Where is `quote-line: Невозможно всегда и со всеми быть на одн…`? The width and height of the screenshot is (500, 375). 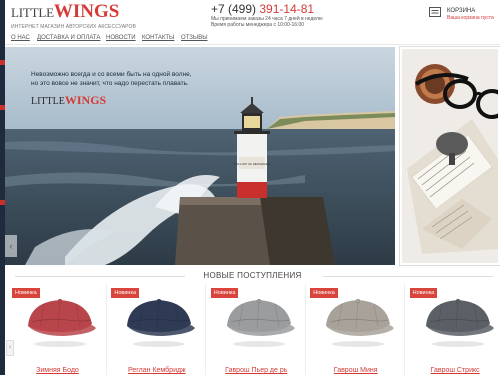
quote-line: Невозможно всегда и со всеми быть на одн… is located at coordinates (111, 74).